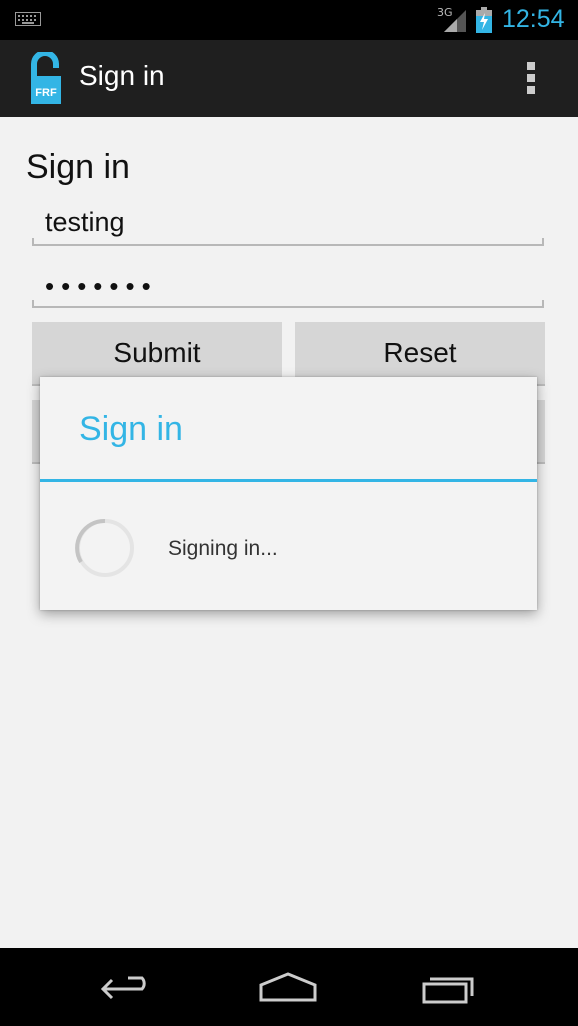 The image size is (578, 1026). What do you see at coordinates (131, 429) in the screenshot?
I see `dialog-title: Sign in` at bounding box center [131, 429].